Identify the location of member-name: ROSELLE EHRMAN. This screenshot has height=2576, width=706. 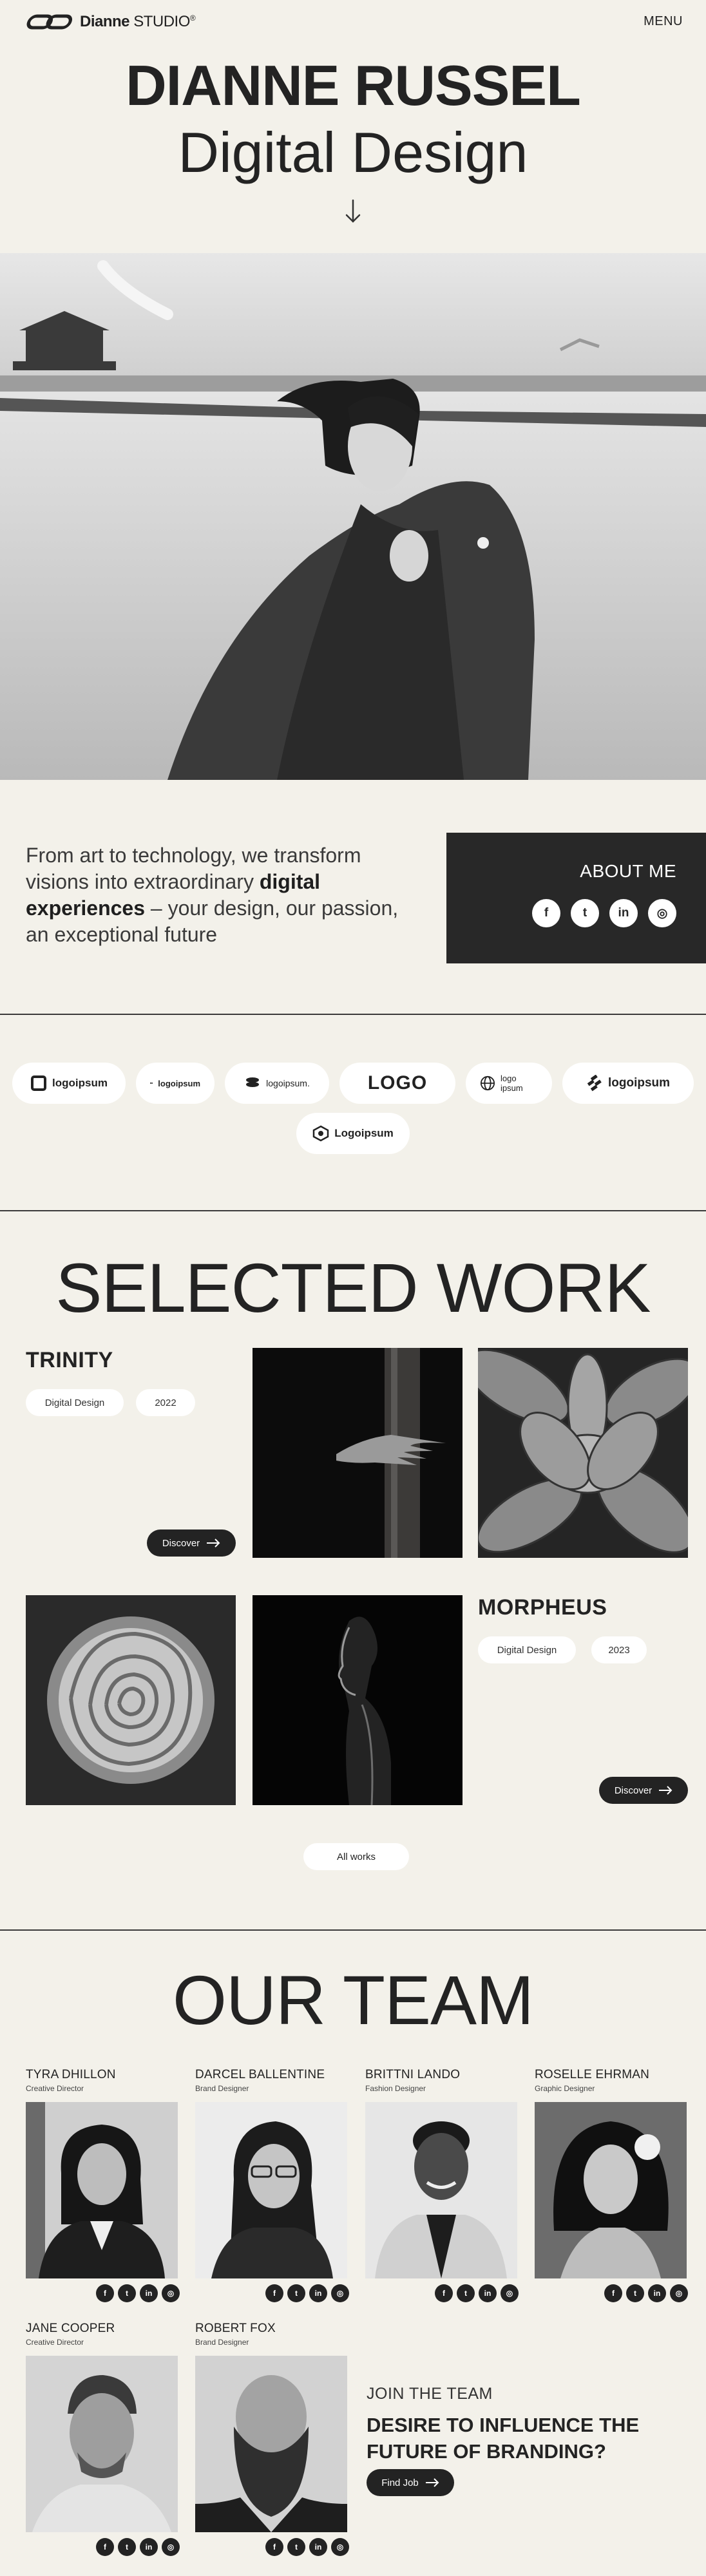
(592, 2074).